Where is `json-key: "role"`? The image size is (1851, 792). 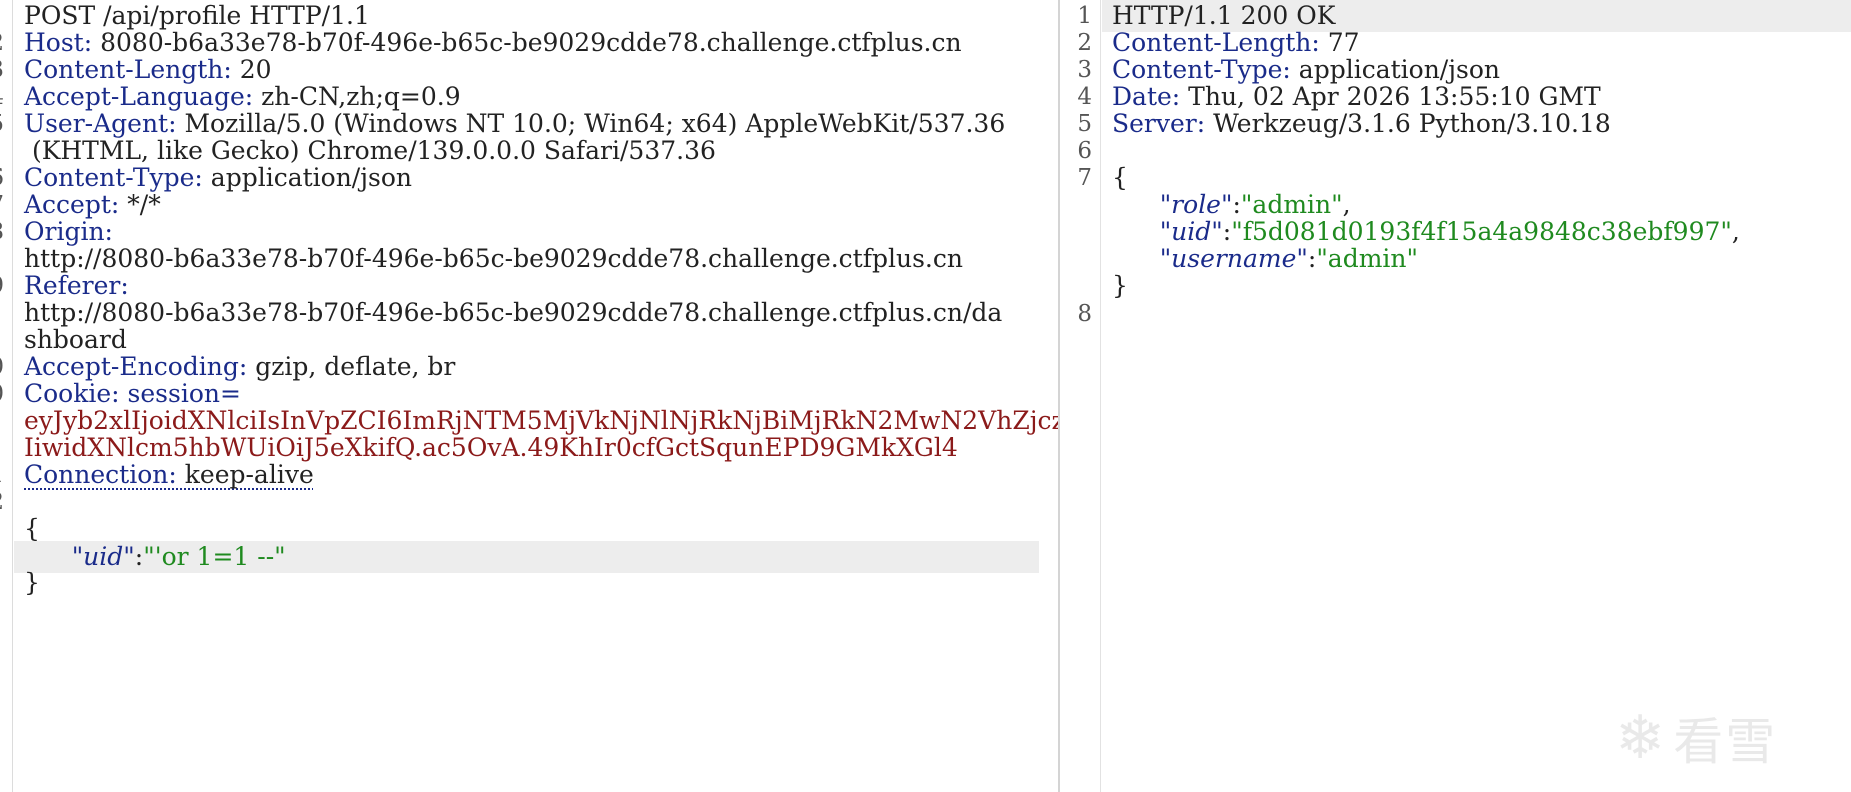
json-key: "role" is located at coordinates (1196, 204).